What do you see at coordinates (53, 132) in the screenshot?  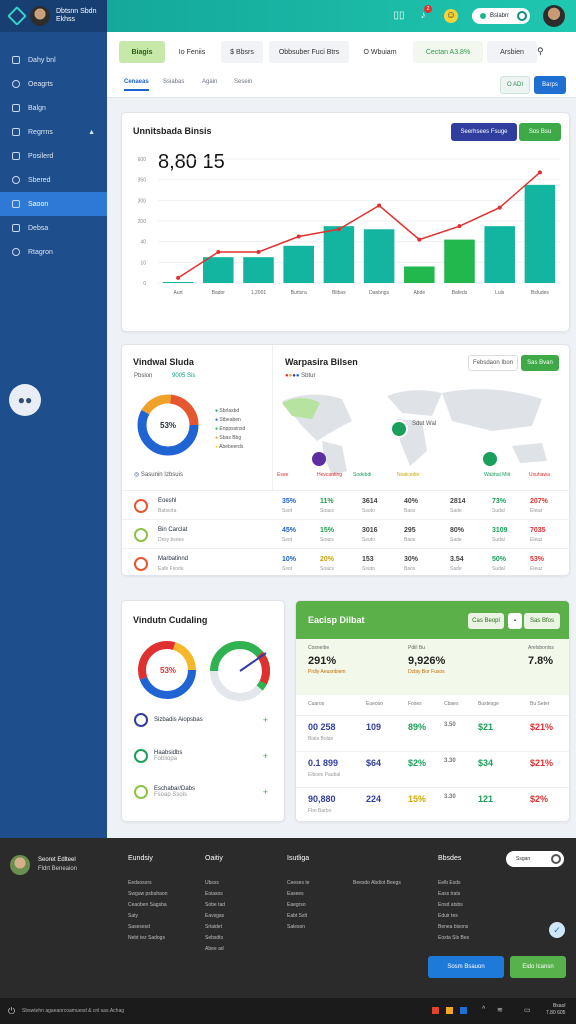 I see `sidebar-item-reports: Regrrns ▲` at bounding box center [53, 132].